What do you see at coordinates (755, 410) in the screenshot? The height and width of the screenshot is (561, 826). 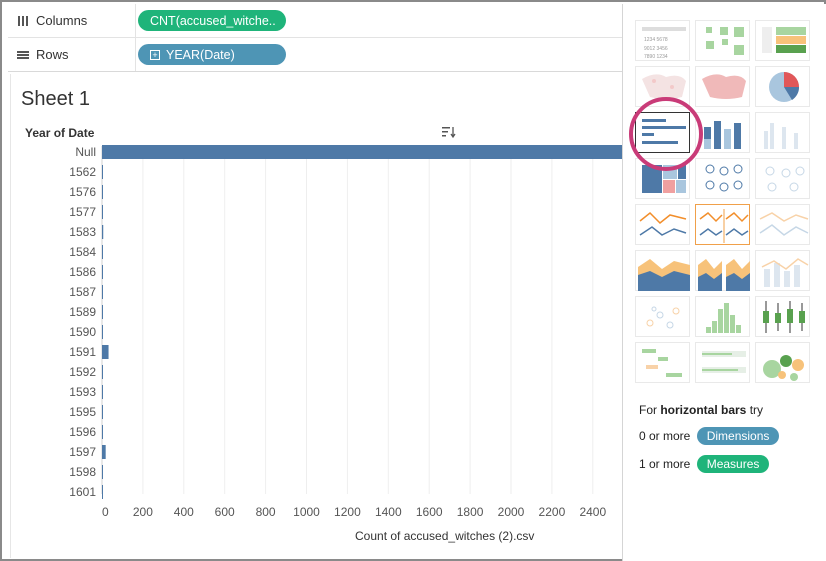 I see `hint-suffix: try` at bounding box center [755, 410].